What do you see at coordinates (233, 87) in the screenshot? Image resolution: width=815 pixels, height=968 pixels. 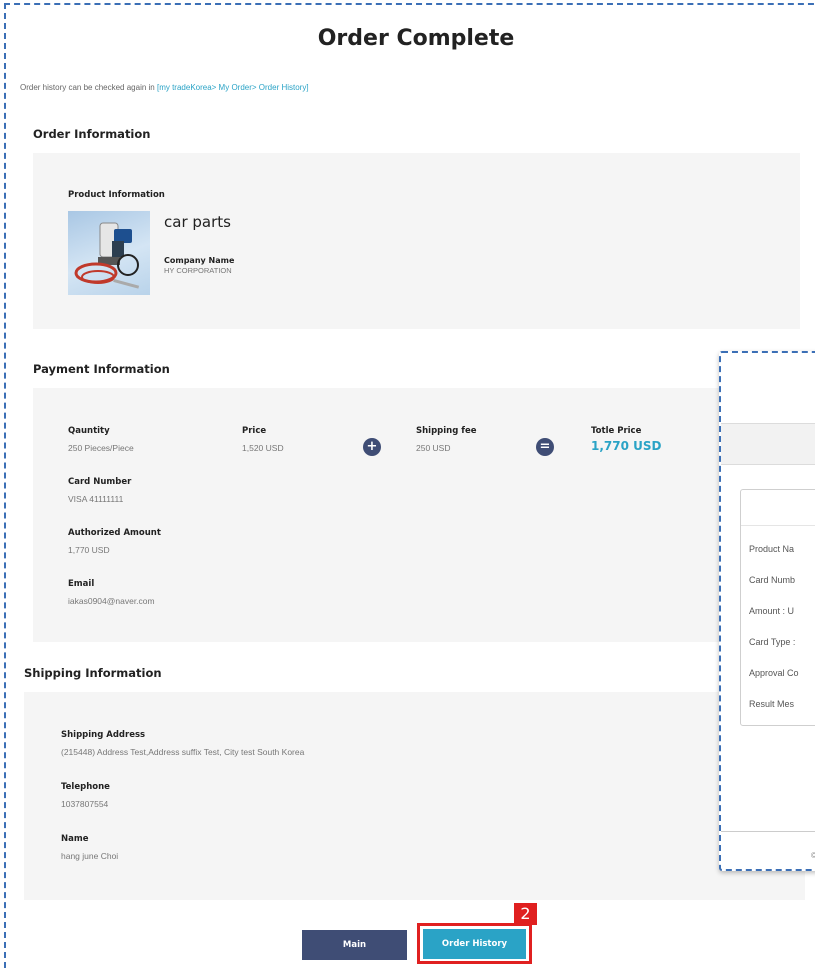 I see `order-history-link: [my tradeKorea> My Order> Order History]` at bounding box center [233, 87].